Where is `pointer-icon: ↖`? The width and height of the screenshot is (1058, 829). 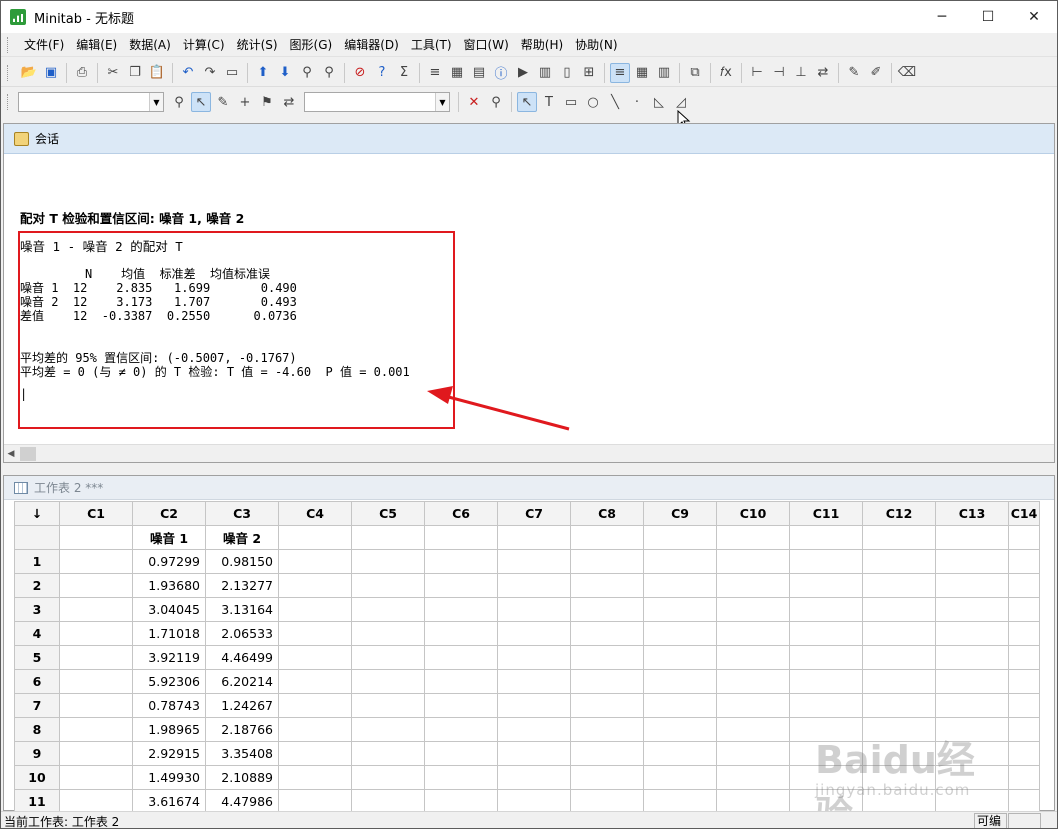
pointer-icon: ↖ is located at coordinates (527, 102).